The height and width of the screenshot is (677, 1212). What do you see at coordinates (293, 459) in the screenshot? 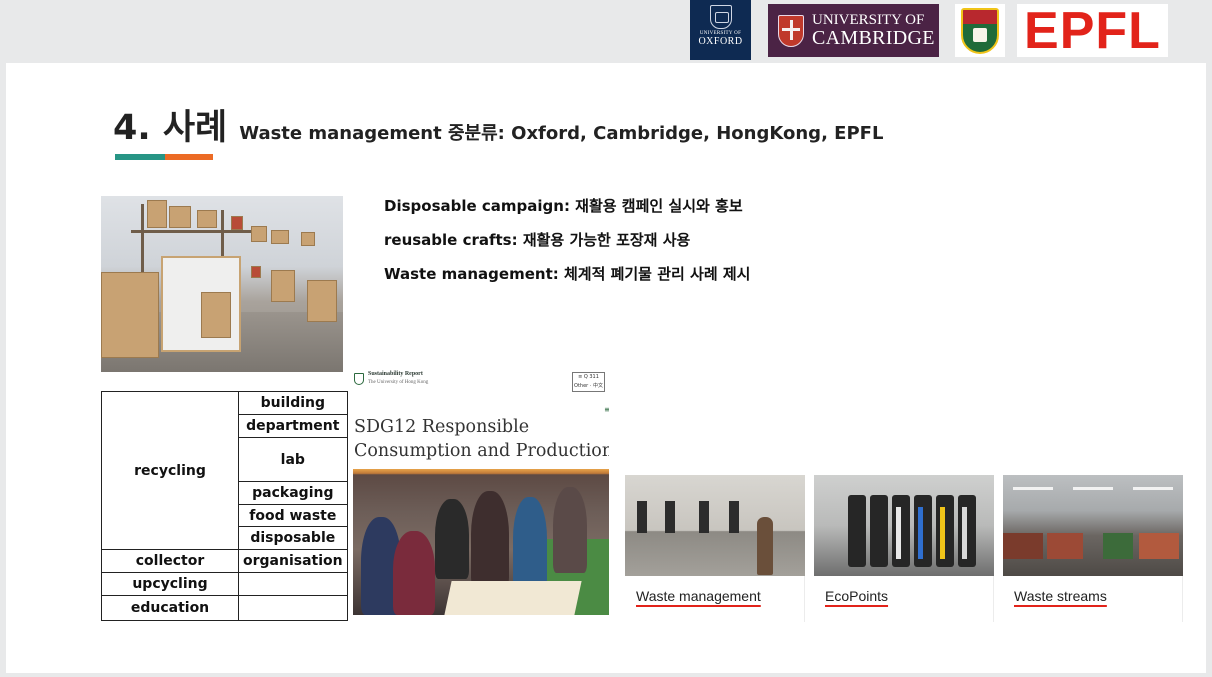
I see `sub-lab: lab` at bounding box center [293, 459].